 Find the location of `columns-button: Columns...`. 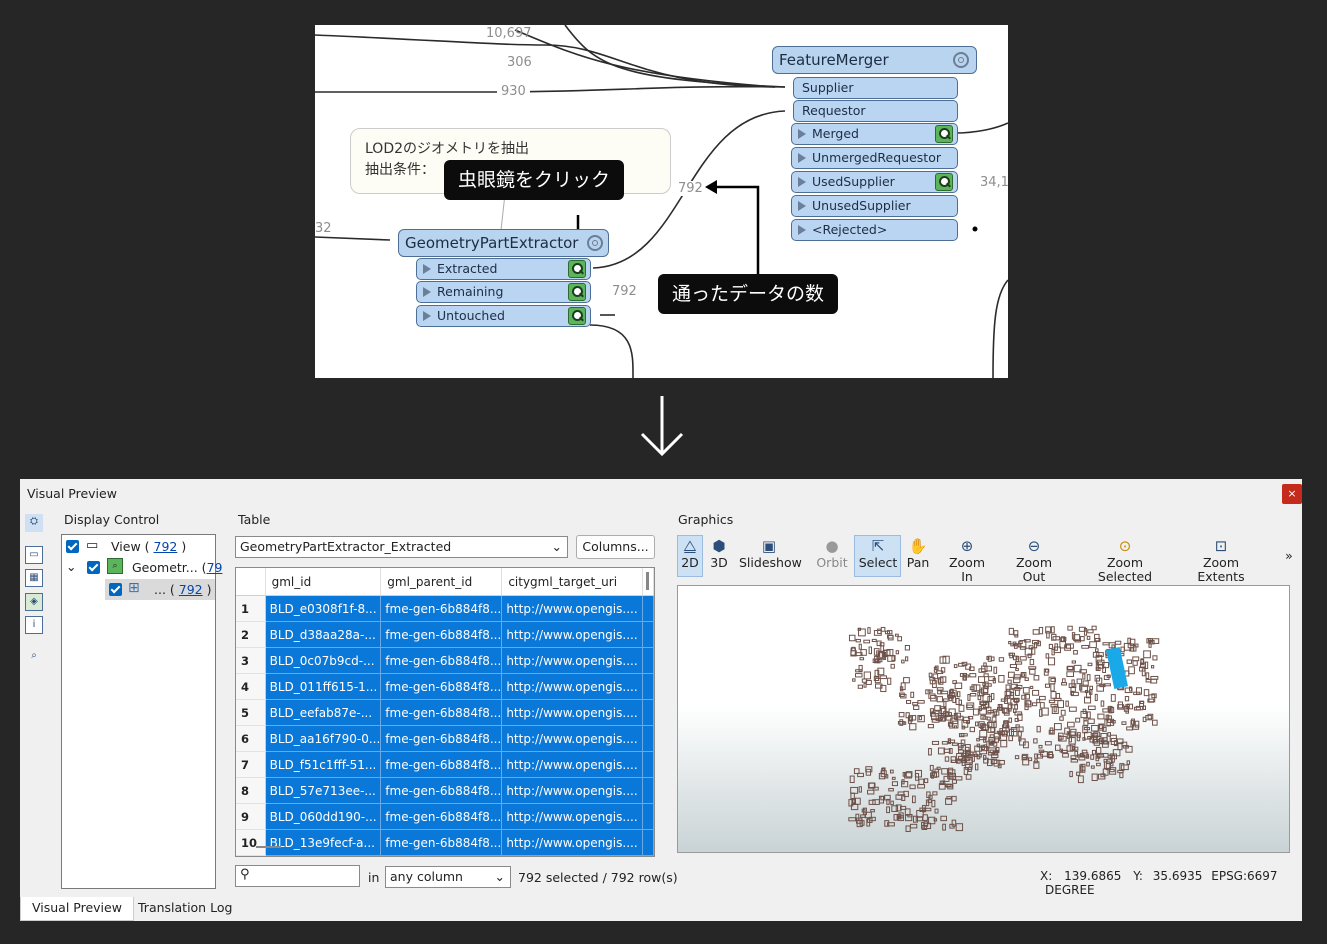

columns-button: Columns... is located at coordinates (615, 547).